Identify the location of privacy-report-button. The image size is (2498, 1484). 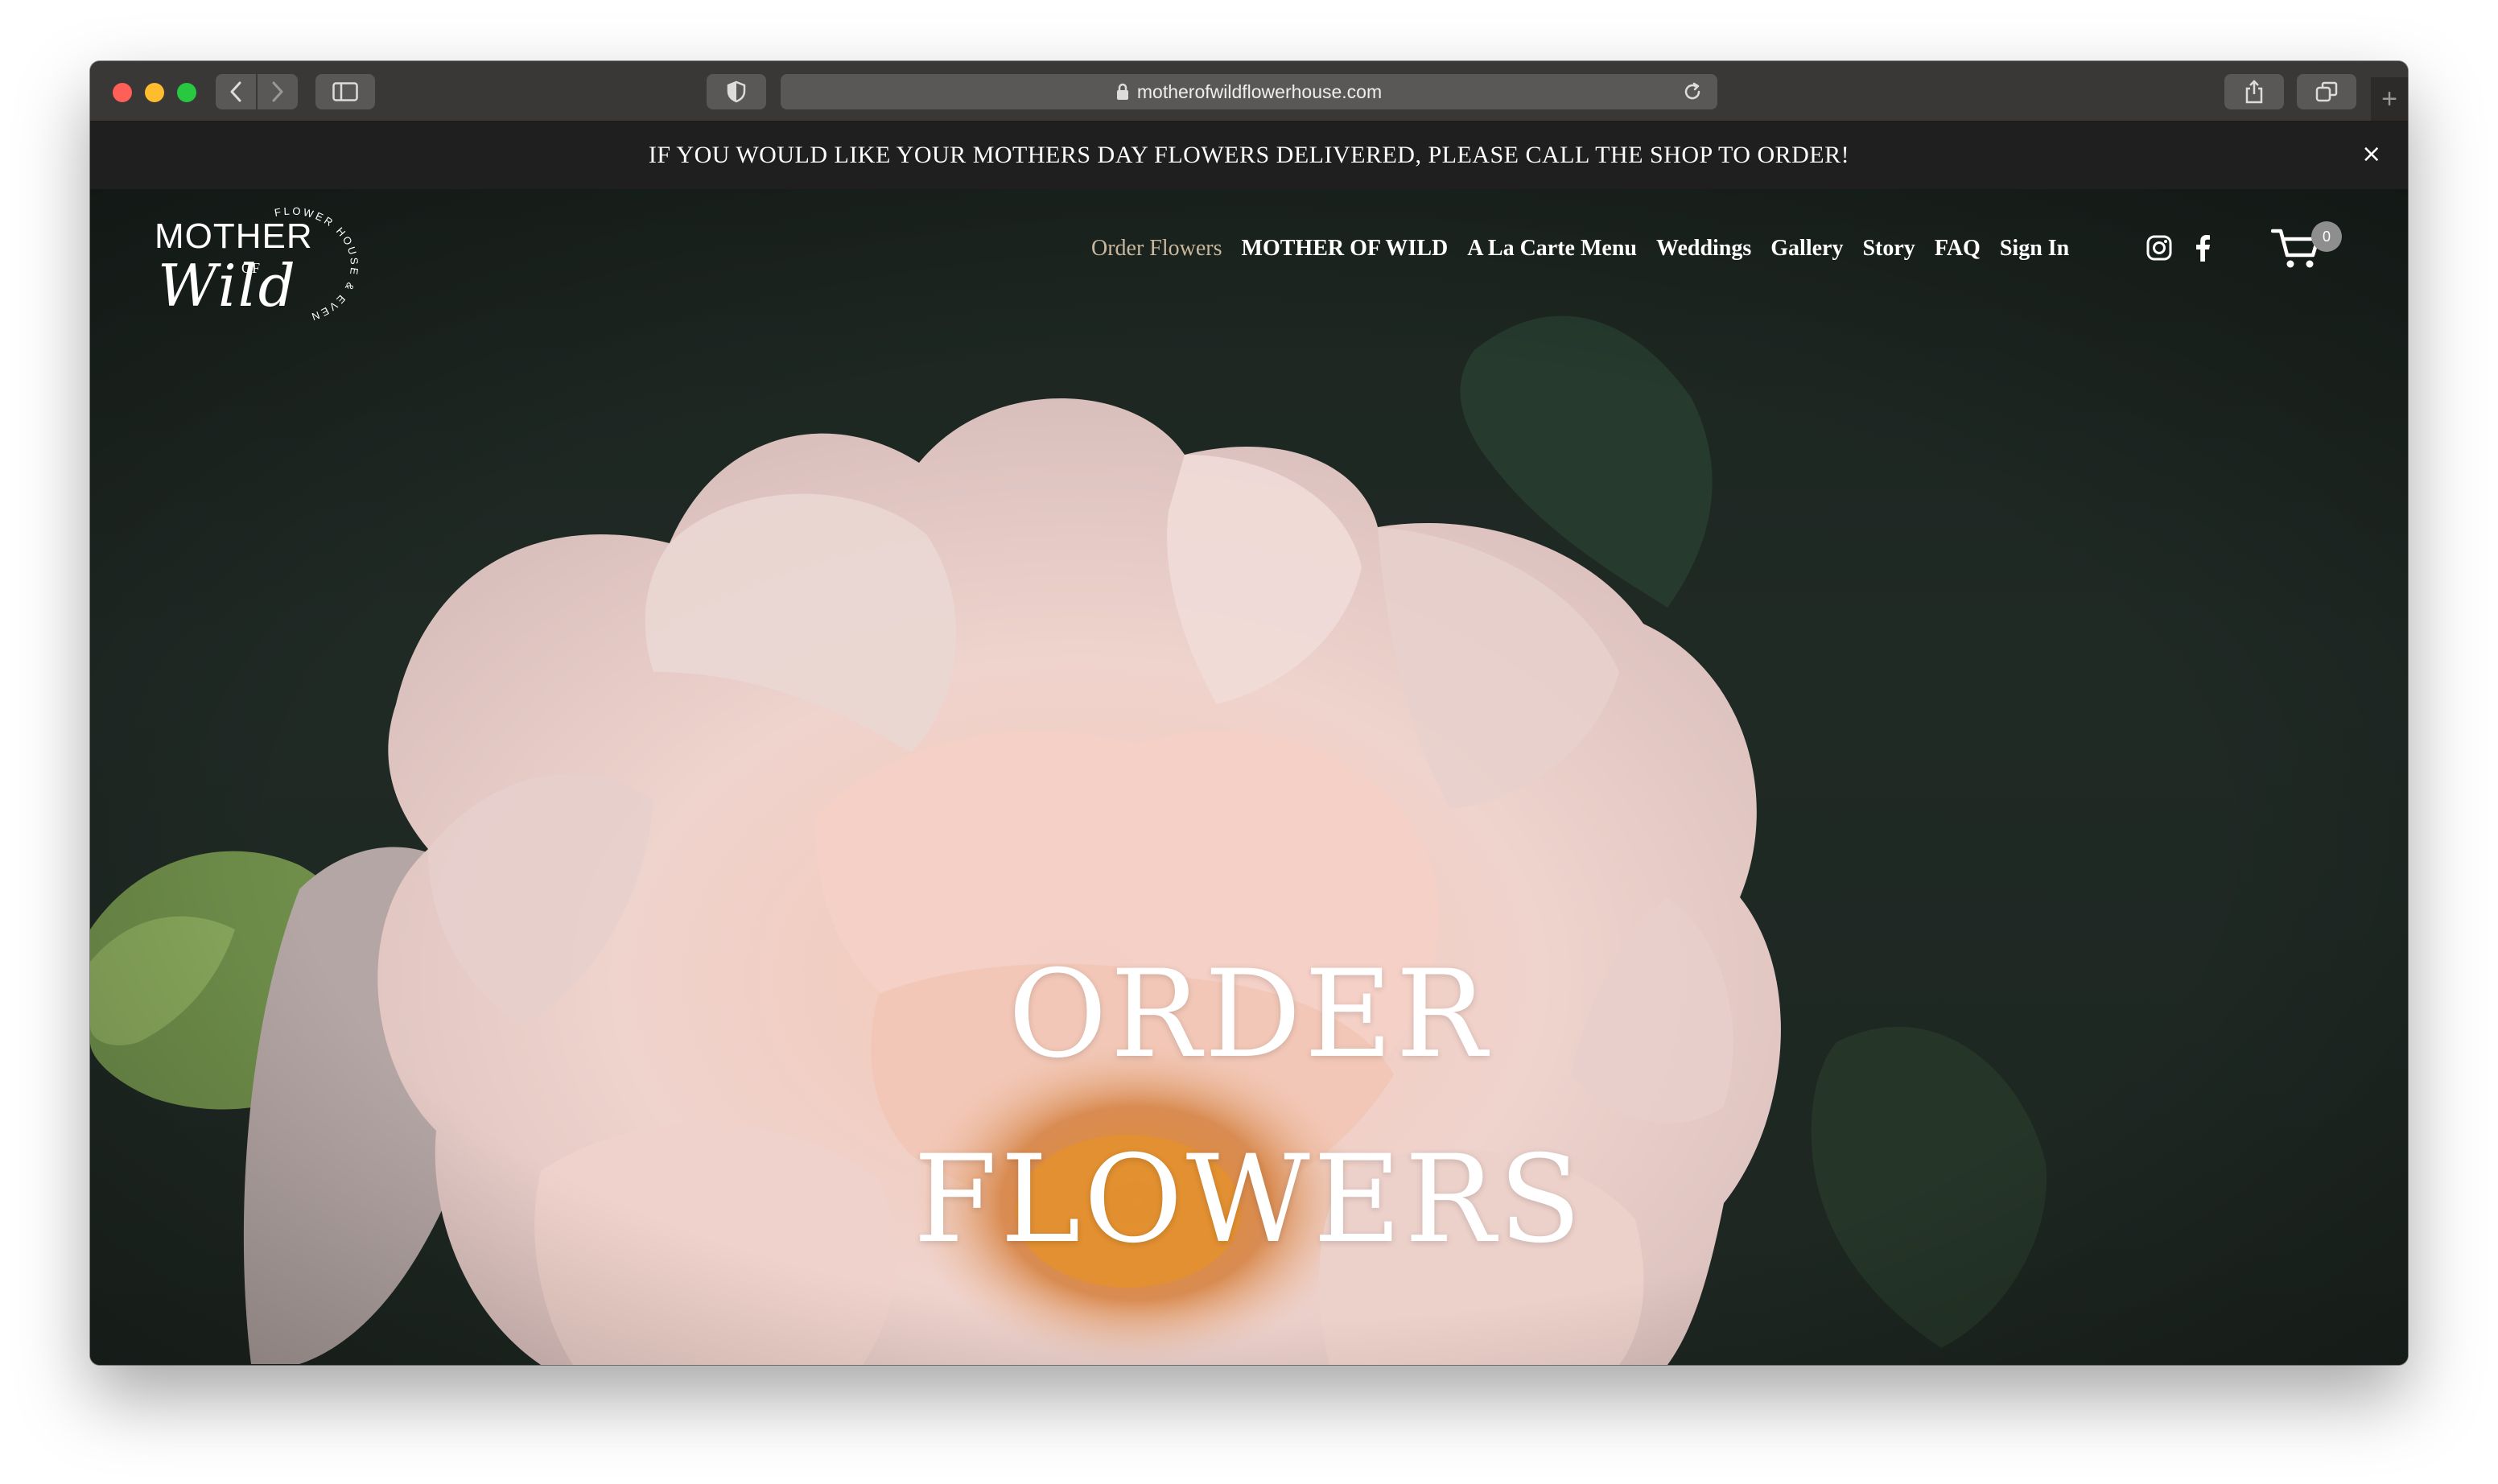
(736, 92).